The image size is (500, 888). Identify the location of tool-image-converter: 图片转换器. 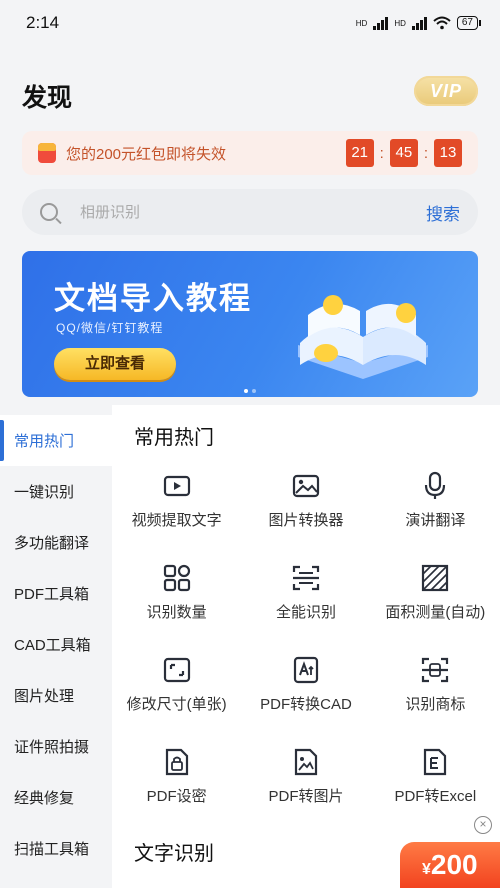
(305, 513).